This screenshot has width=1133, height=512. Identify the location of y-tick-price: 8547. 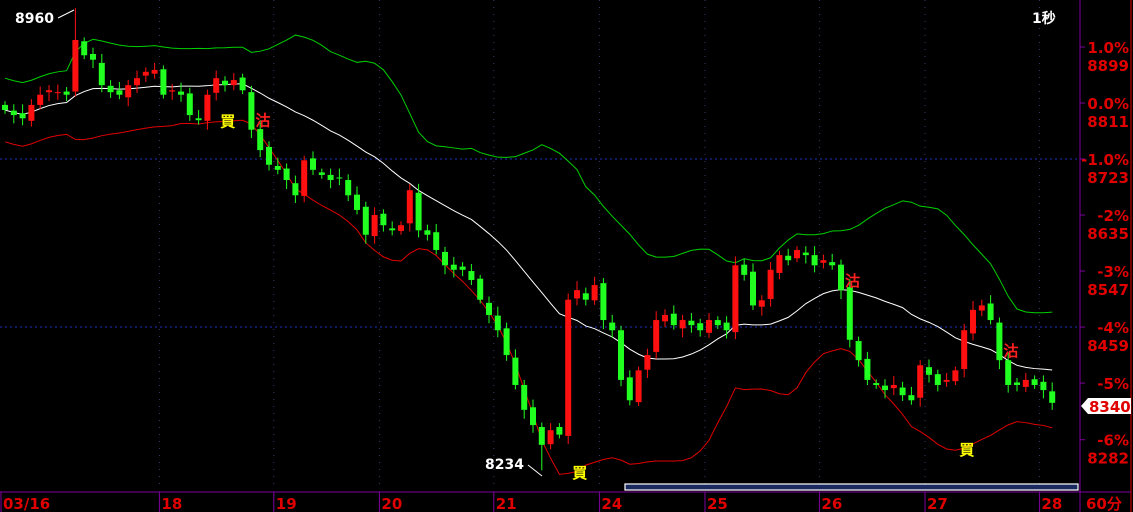
(1108, 290).